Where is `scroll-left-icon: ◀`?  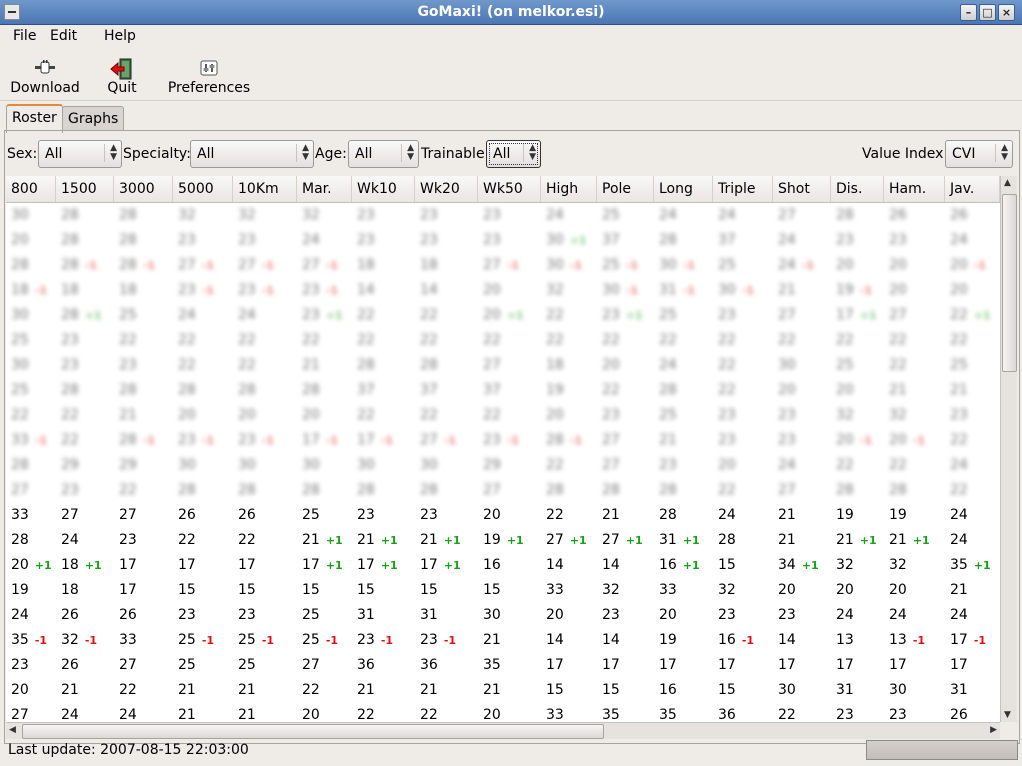
scroll-left-icon: ◀ is located at coordinates (12, 730).